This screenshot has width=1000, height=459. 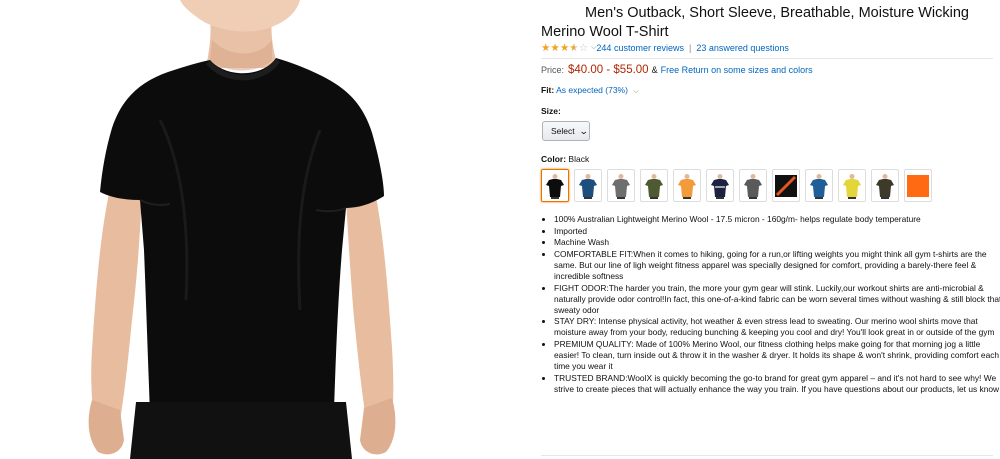 I want to click on size-dropdown: Select ⌄, so click(x=566, y=131).